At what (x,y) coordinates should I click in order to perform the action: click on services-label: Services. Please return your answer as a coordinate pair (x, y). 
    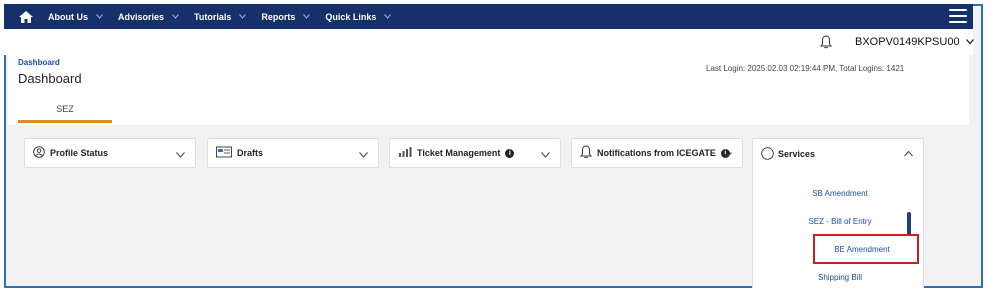
    Looking at the image, I should click on (797, 154).